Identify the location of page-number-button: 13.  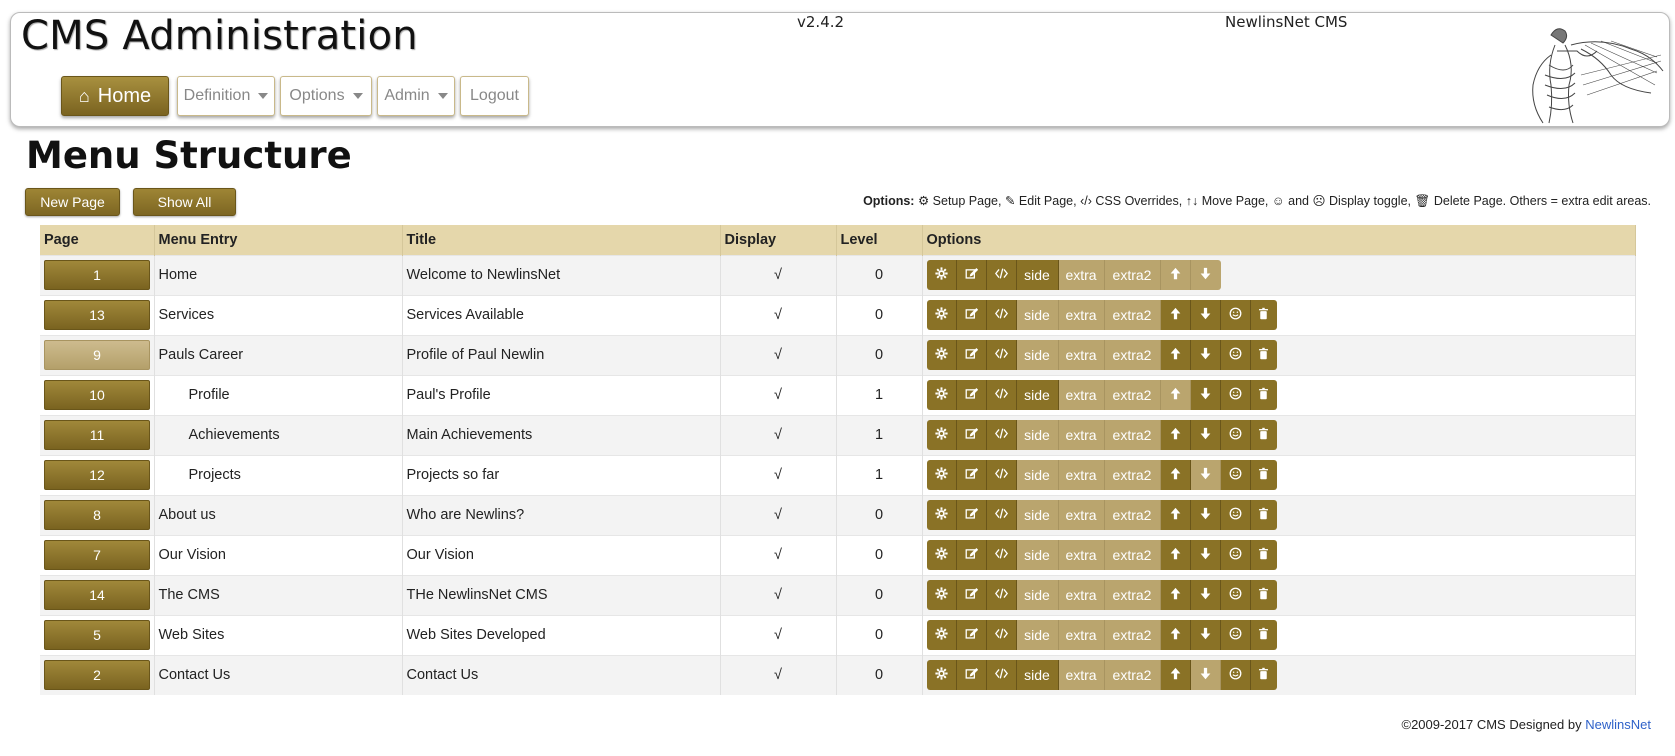
(97, 315).